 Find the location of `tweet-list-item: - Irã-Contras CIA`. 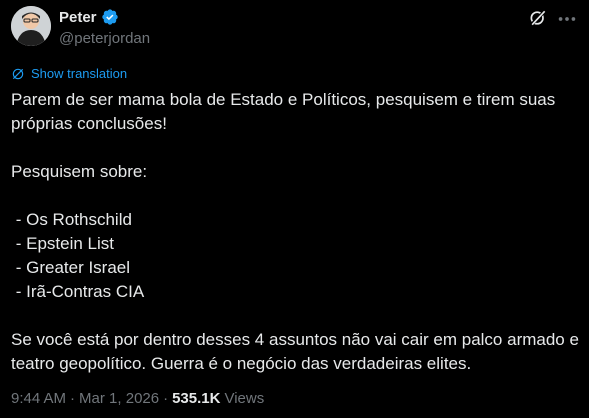

tweet-list-item: - Irã-Contras CIA is located at coordinates (78, 291).